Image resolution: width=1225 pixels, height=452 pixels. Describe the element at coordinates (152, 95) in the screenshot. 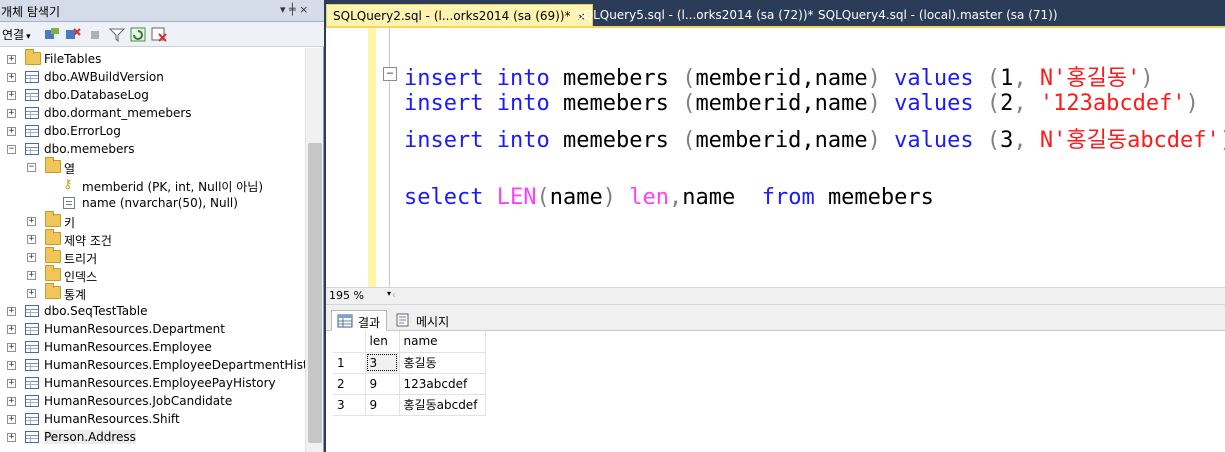

I see `tree-item: + dbo.DatabaseLog` at that location.